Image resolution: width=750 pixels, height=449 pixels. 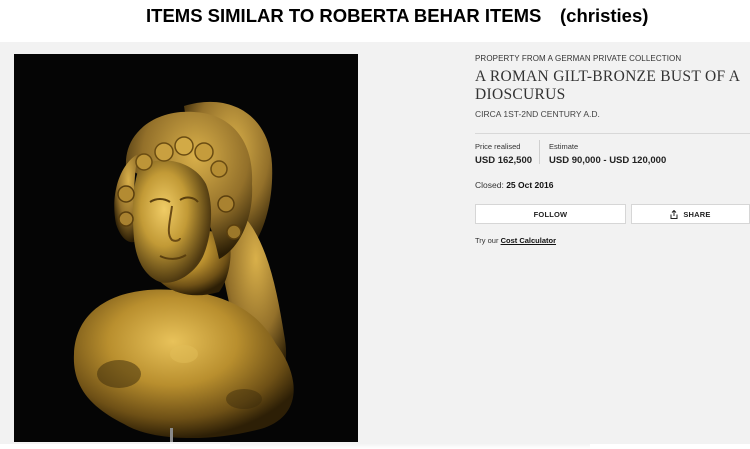 What do you see at coordinates (410, 446) in the screenshot?
I see `bottom-shadow` at bounding box center [410, 446].